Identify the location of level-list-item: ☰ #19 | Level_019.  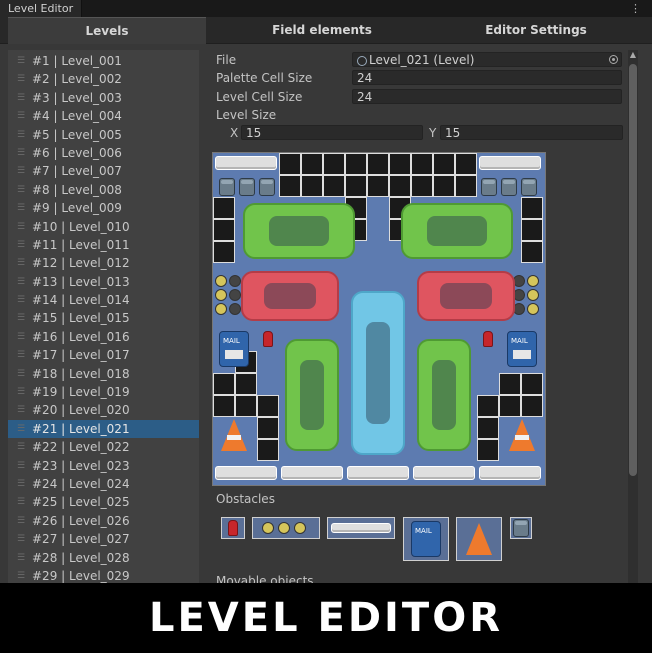
(103, 392).